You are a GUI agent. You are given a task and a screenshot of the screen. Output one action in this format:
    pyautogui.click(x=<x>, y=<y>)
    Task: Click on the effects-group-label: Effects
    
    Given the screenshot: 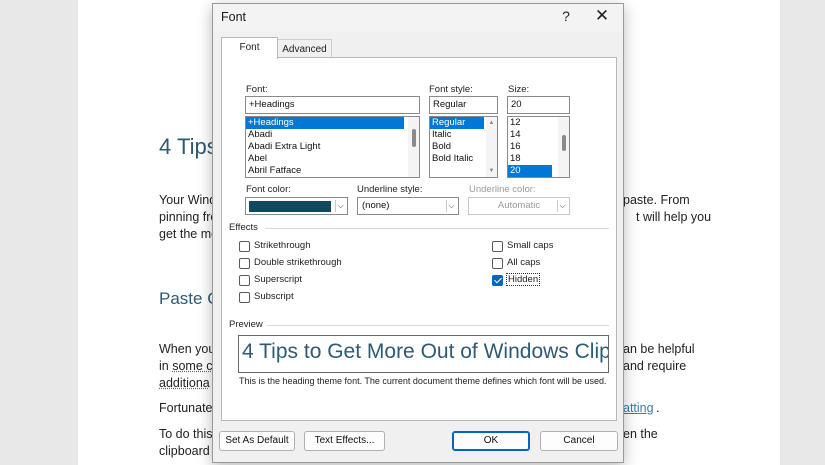 What is the action you would take?
    pyautogui.click(x=243, y=227)
    